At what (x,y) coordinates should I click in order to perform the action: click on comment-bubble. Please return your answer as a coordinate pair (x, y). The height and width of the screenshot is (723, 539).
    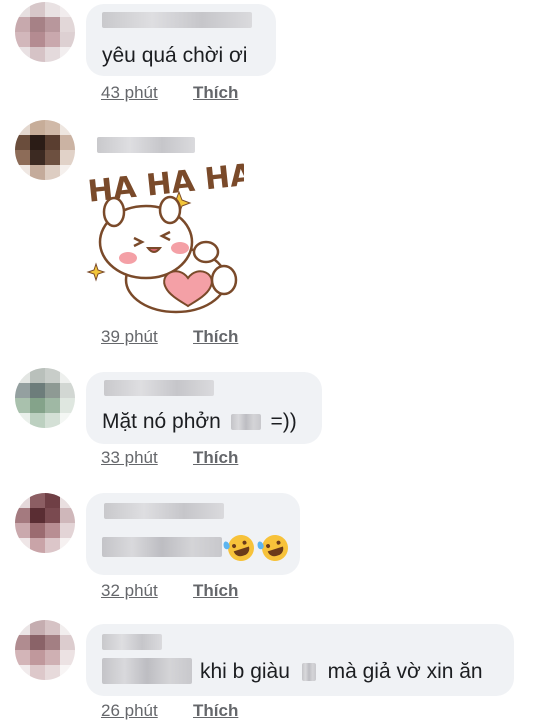
    Looking at the image, I should click on (193, 534).